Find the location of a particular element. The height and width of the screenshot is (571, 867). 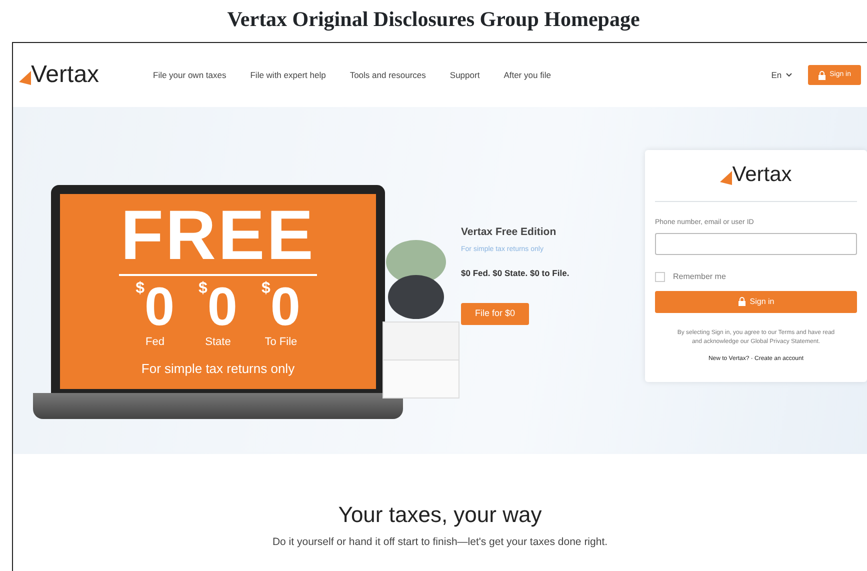

nav-link: File your own taxes is located at coordinates (189, 75).